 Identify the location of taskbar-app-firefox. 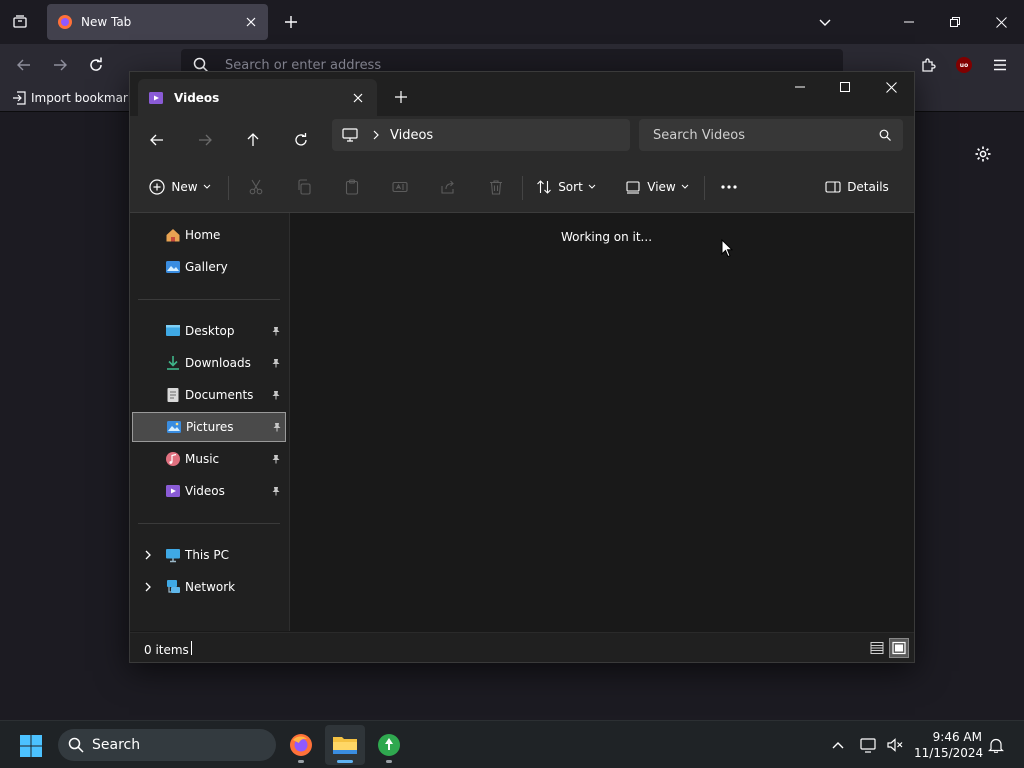
(301, 745).